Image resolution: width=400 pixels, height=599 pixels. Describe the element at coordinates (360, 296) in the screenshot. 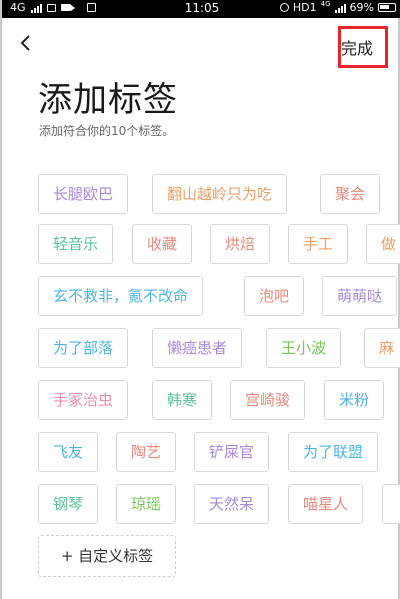

I see `tag-chip: 萌萌哒` at that location.